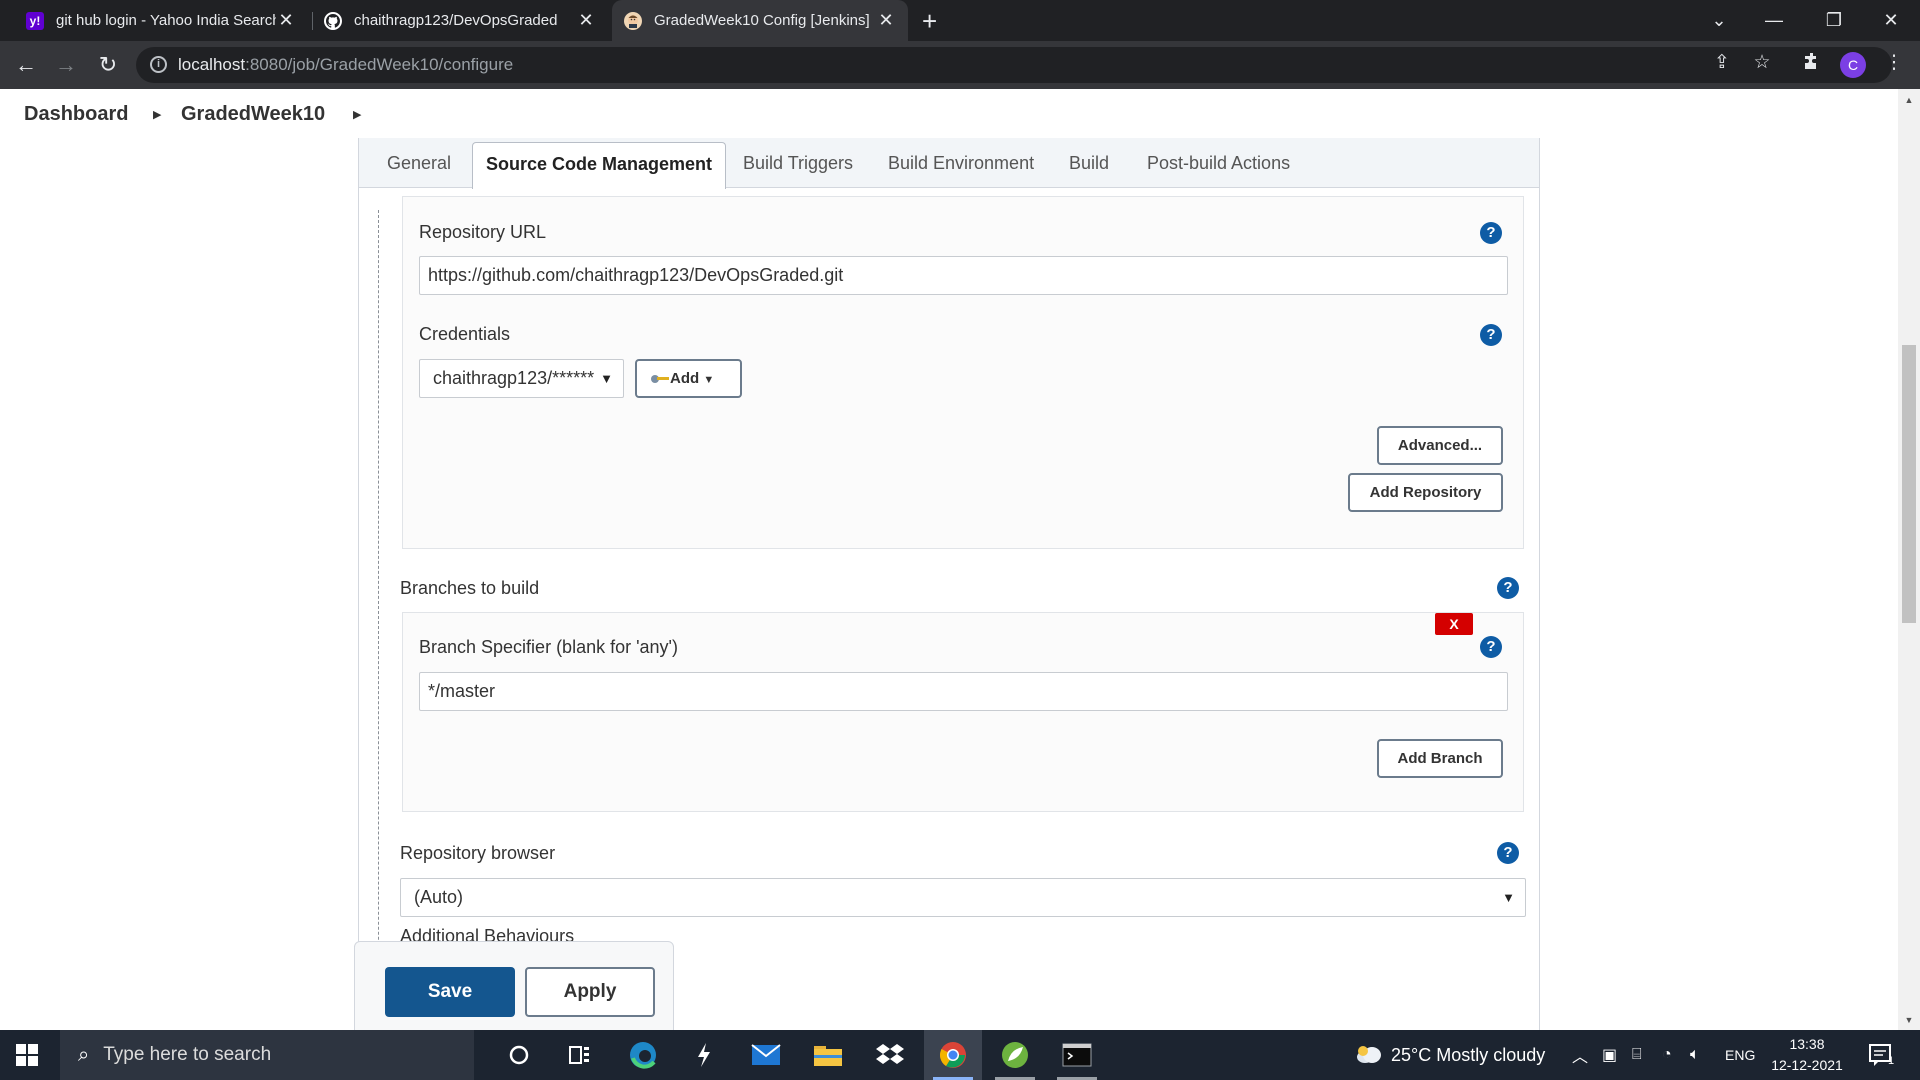  What do you see at coordinates (333, 20) in the screenshot?
I see `github-icon` at bounding box center [333, 20].